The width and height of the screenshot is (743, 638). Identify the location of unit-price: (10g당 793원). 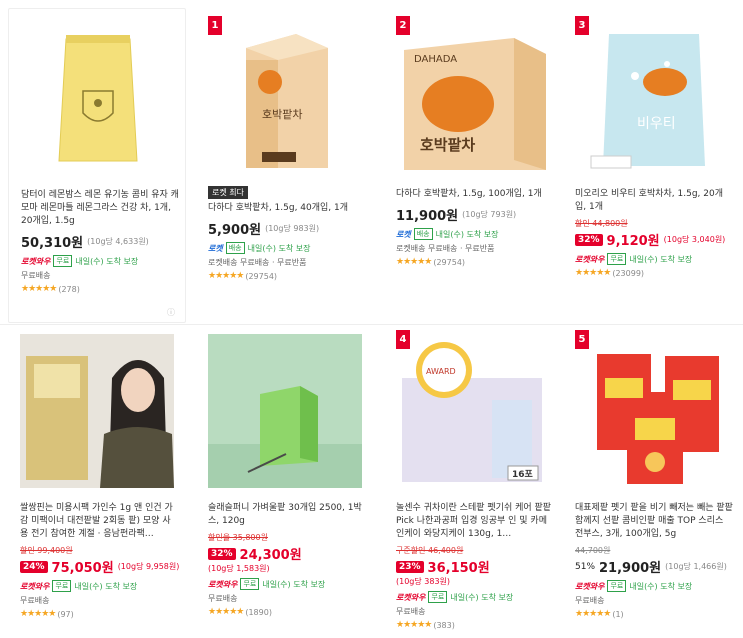
(489, 214).